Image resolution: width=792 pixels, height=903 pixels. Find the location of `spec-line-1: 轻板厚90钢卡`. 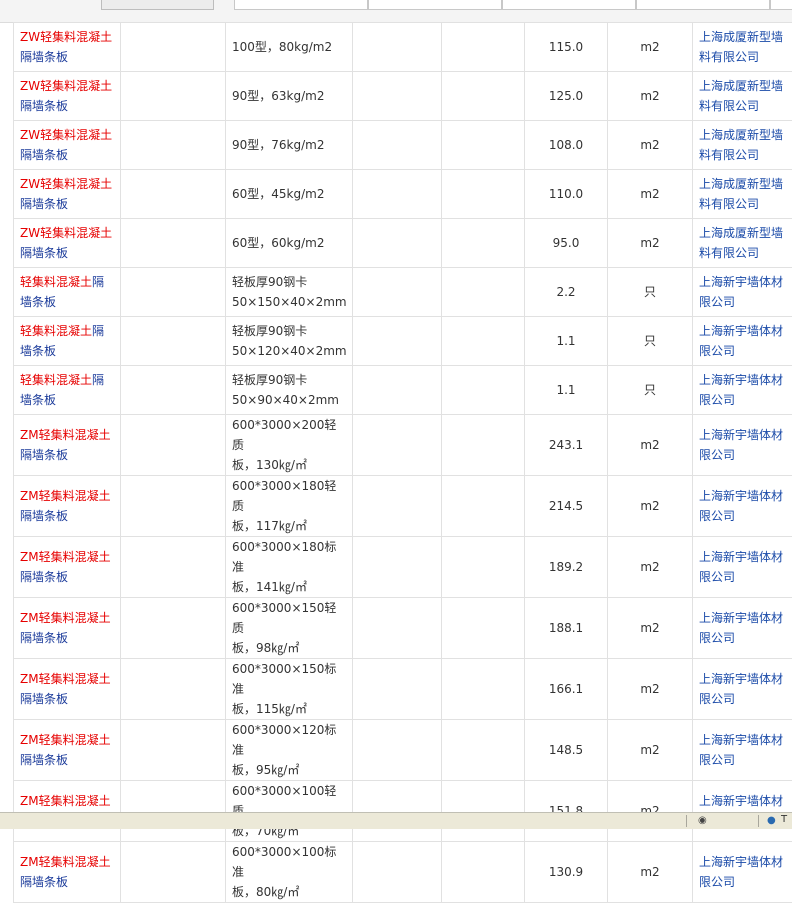

spec-line-1: 轻板厚90钢卡 is located at coordinates (269, 380).